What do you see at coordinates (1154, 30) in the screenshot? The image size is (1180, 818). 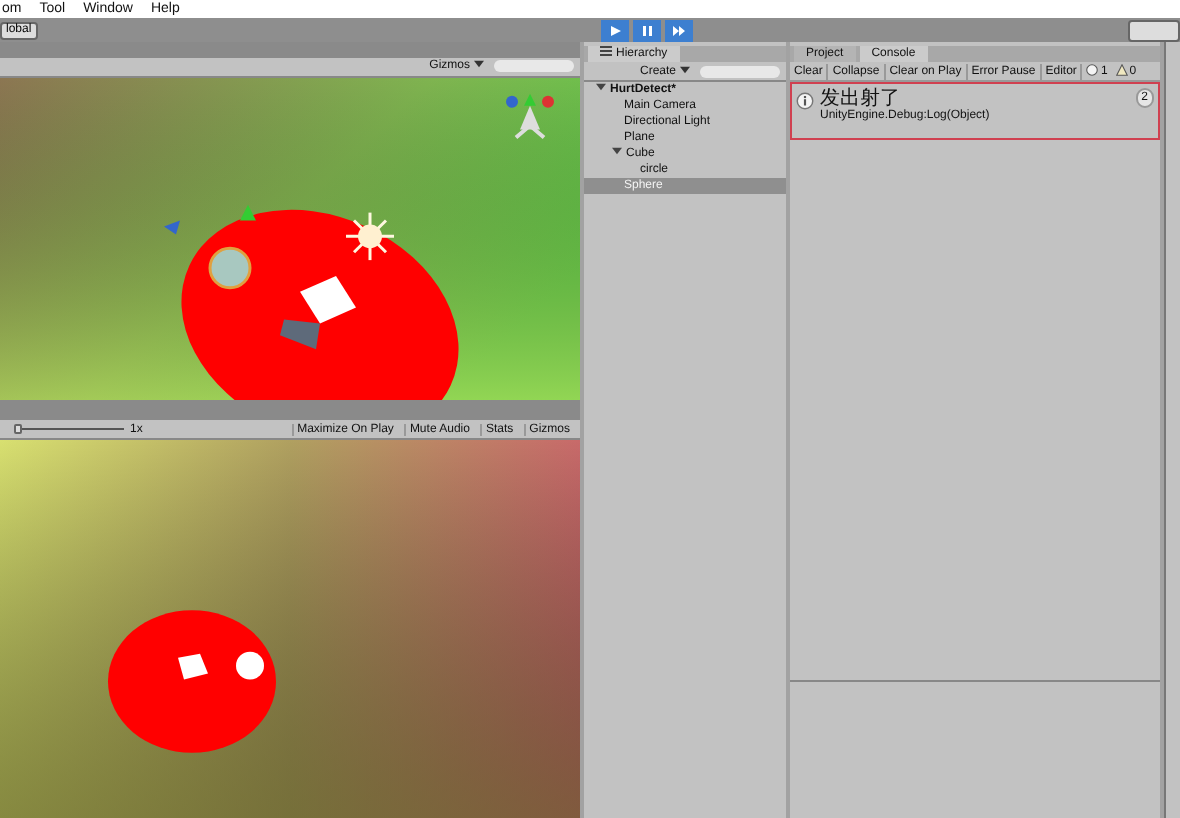 I see `collab-button` at bounding box center [1154, 30].